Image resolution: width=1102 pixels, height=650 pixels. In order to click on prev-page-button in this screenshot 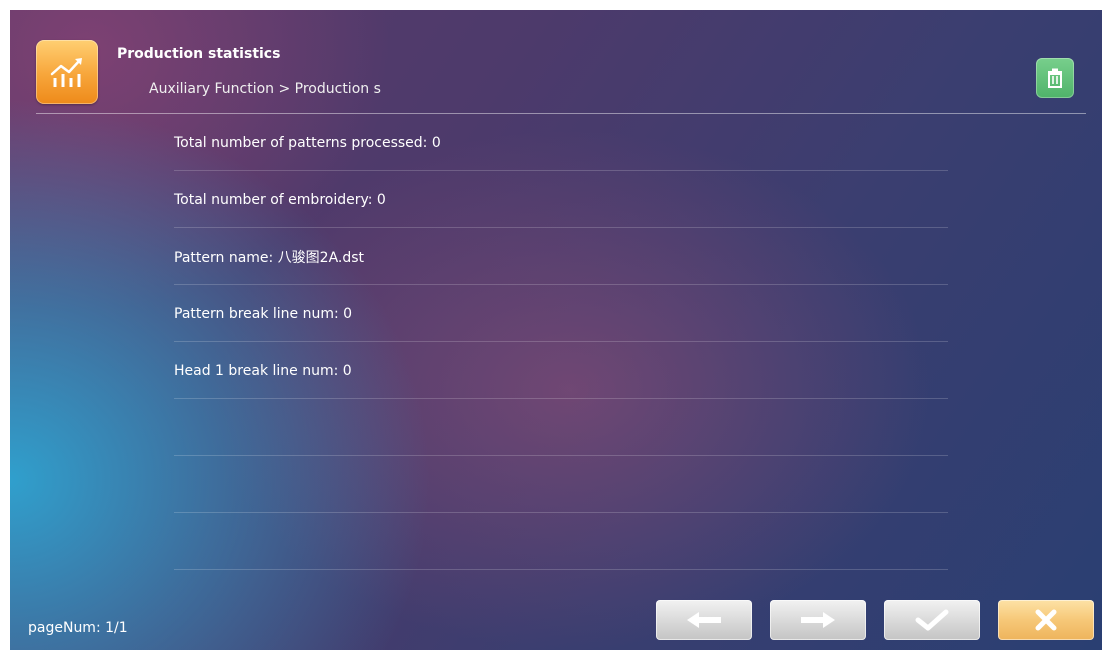, I will do `click(704, 620)`.